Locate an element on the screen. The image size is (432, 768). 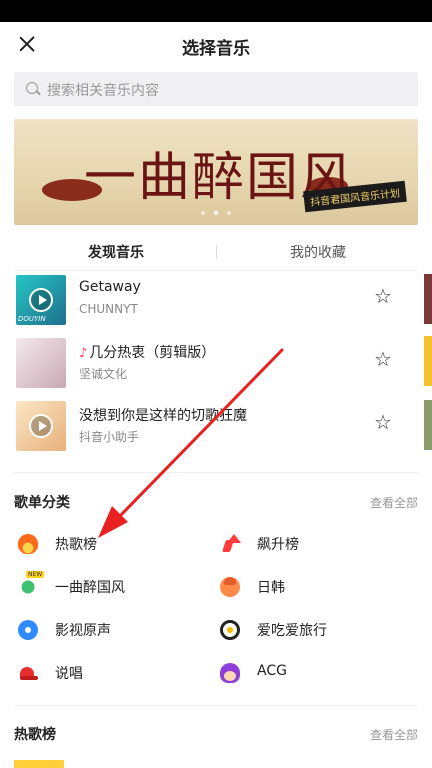
category-guofeng: NEW 一曲醉国风 is located at coordinates (108, 584).